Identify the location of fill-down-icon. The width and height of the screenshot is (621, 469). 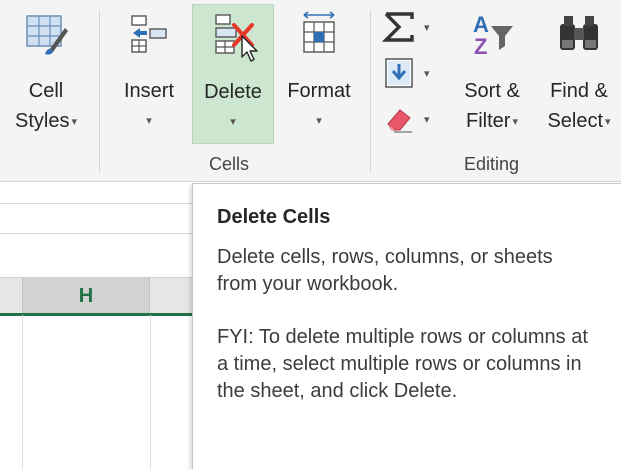
(399, 73).